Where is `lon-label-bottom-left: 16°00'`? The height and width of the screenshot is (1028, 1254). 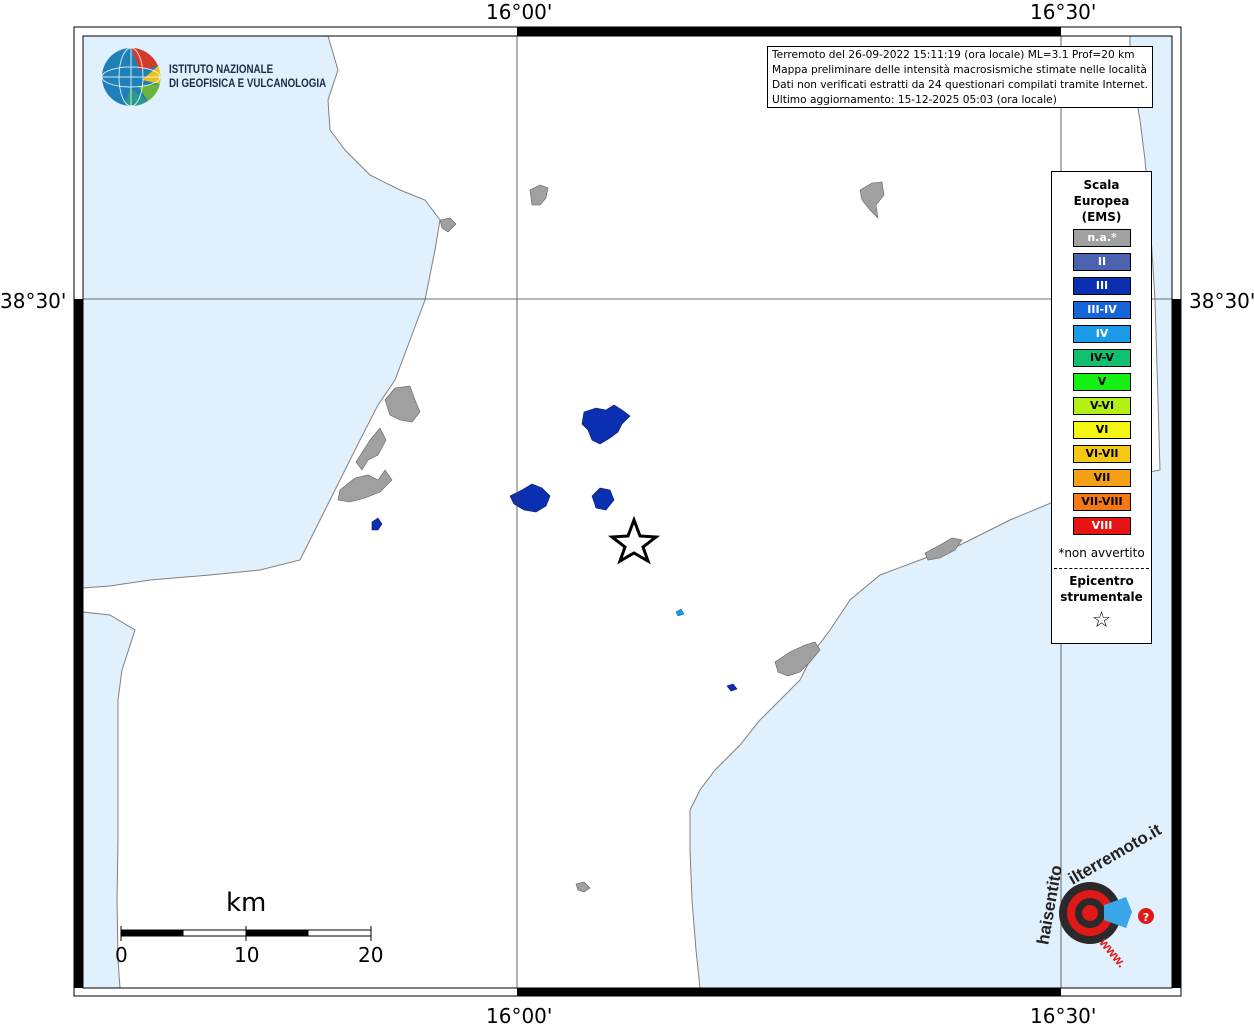
lon-label-bottom-left: 16°00' is located at coordinates (519, 1016).